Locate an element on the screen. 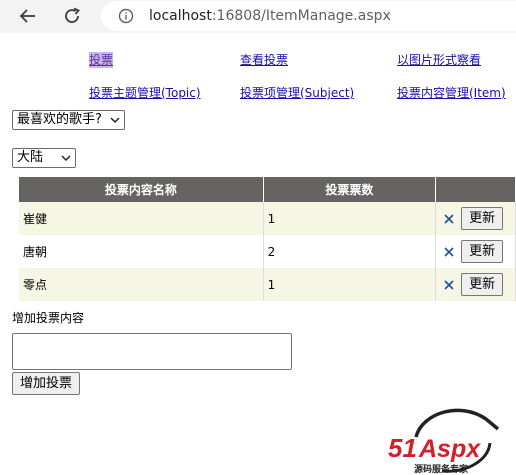  browser-toolbar: localhost:16808/ItemManage.aspx is located at coordinates (258, 16).